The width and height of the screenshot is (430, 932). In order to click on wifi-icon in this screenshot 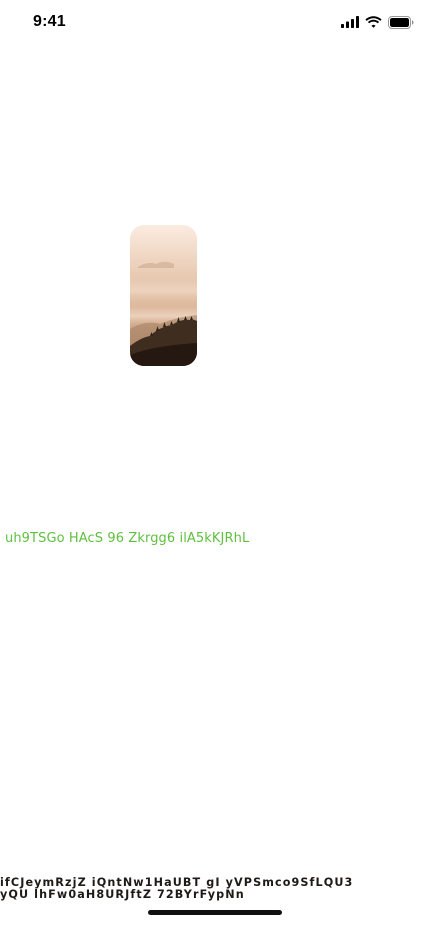, I will do `click(373, 22)`.